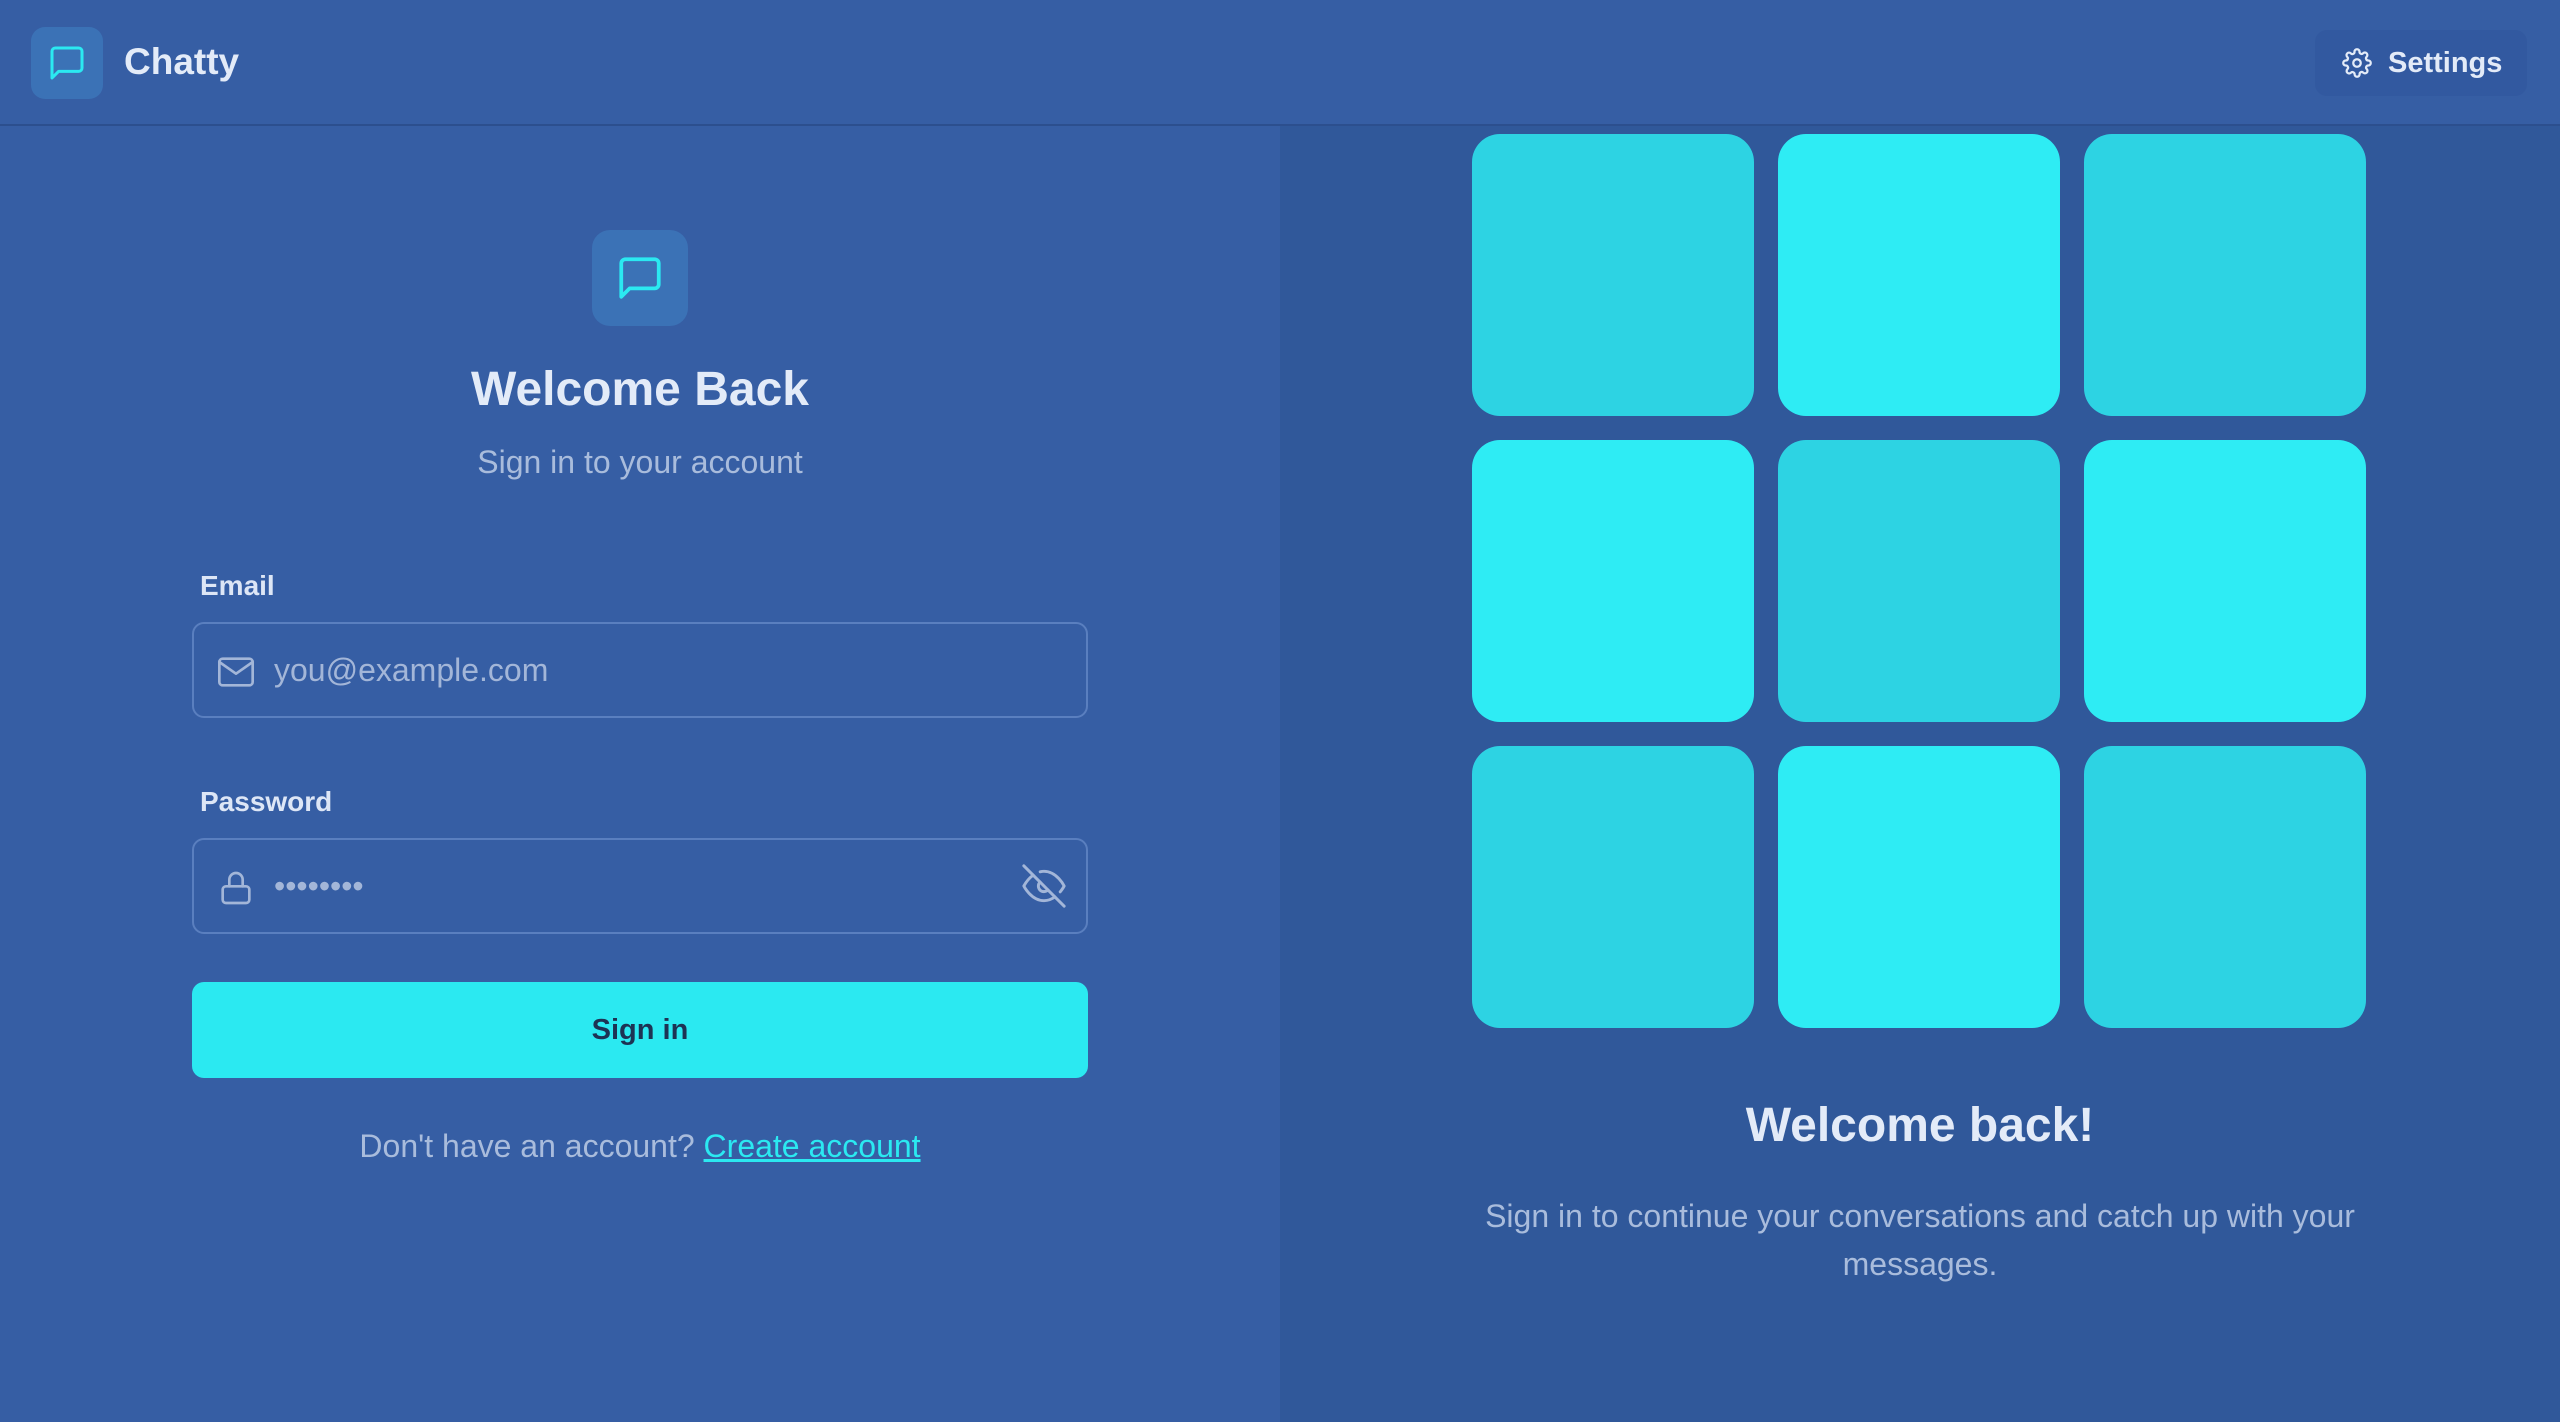 This screenshot has width=2560, height=1422. I want to click on eye-off-icon, so click(1044, 886).